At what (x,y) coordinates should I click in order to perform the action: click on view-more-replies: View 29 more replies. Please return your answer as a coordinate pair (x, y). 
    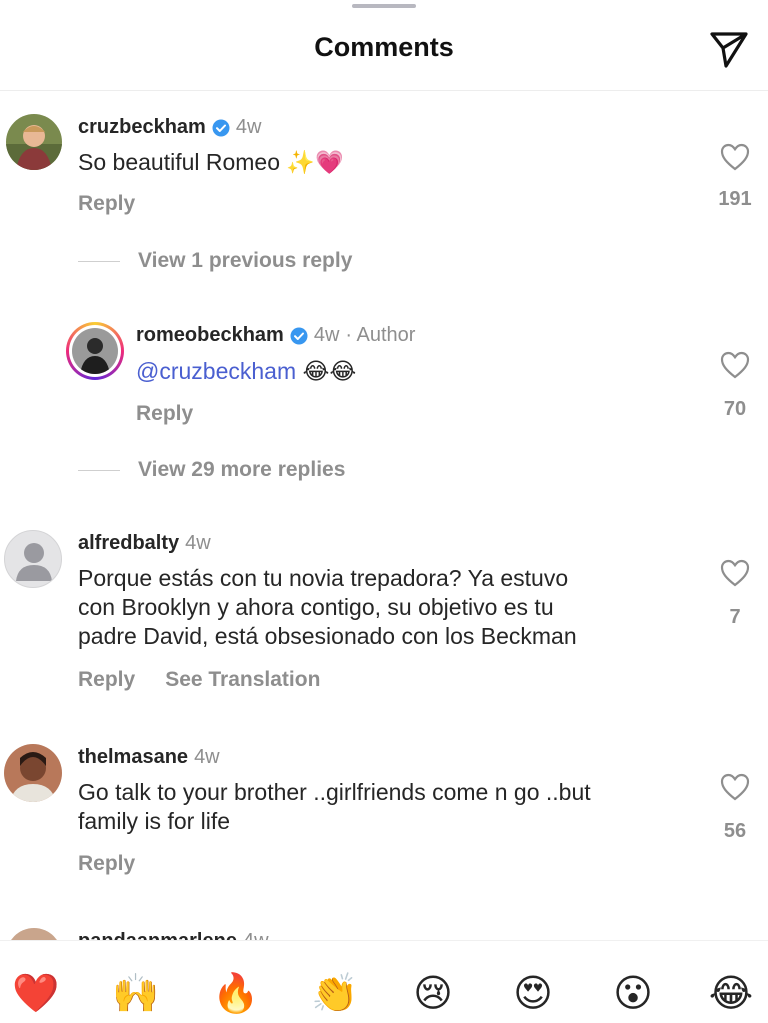
    Looking at the image, I should click on (211, 470).